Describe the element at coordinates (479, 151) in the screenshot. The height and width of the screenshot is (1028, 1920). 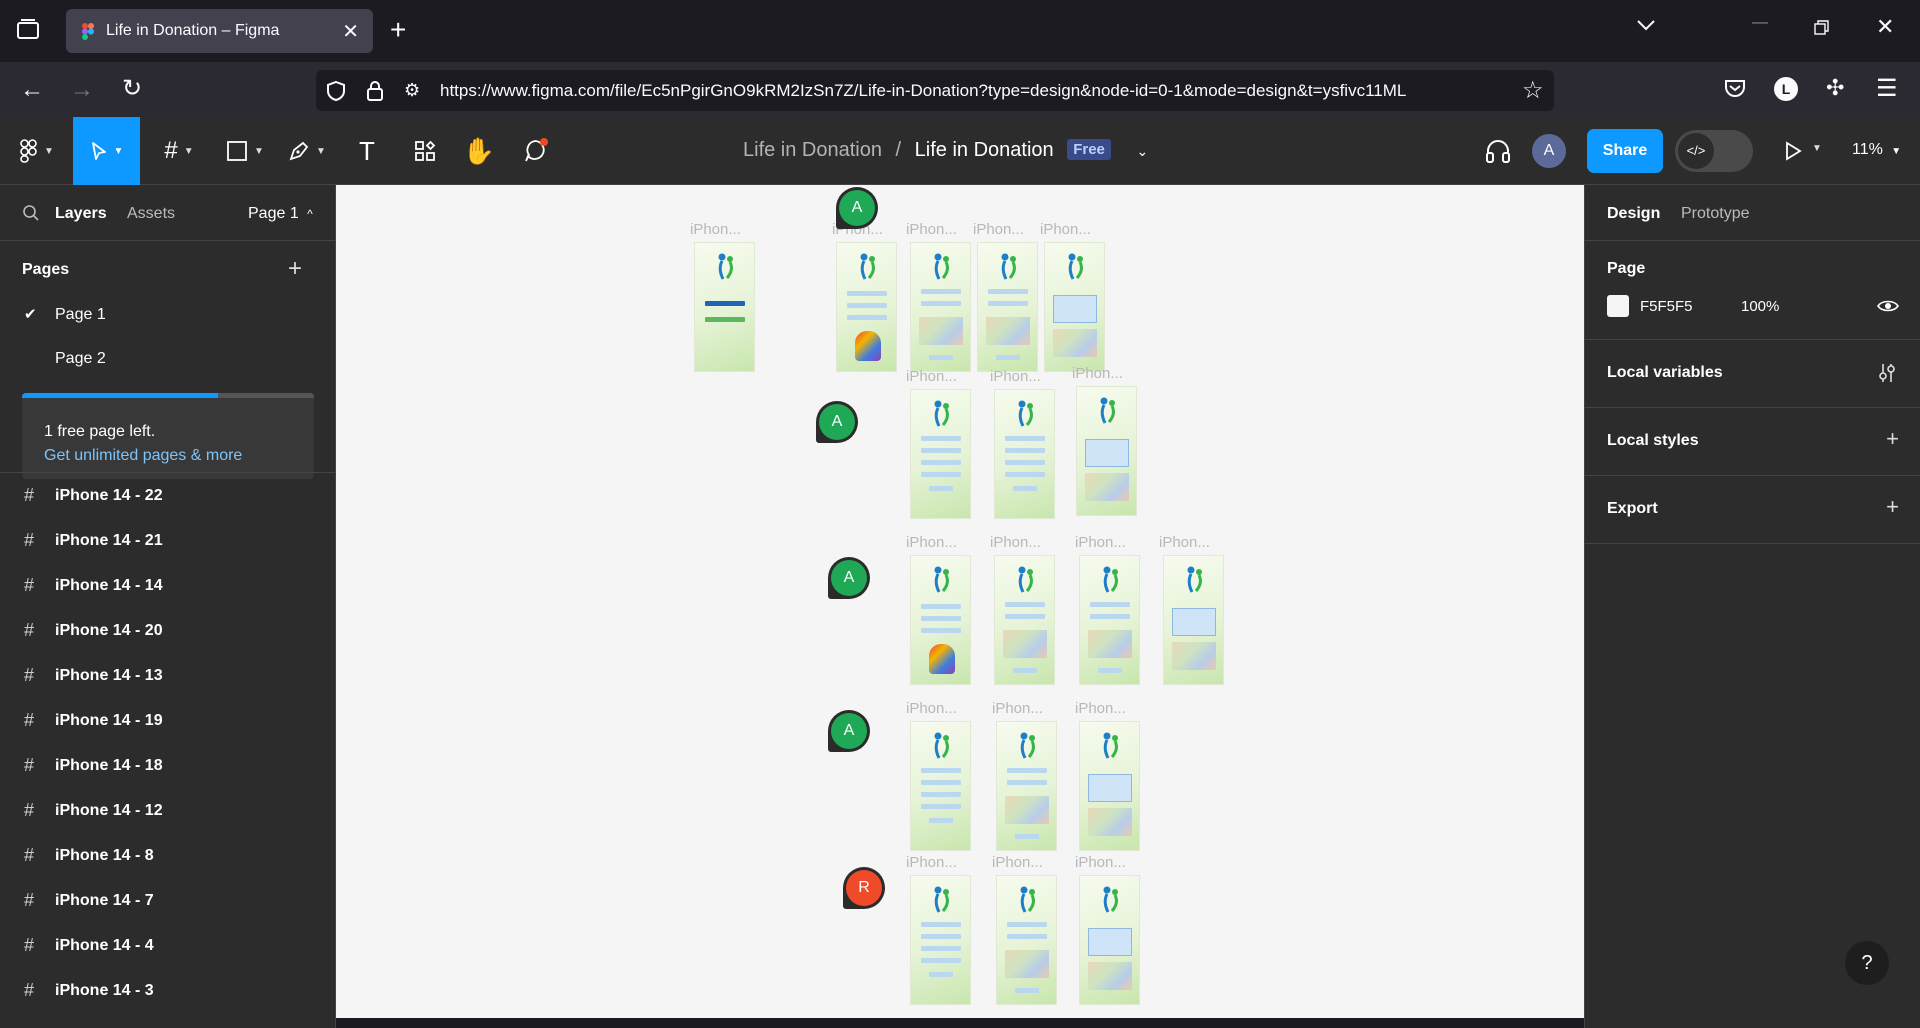
I see `hand-tool-button: ✋` at that location.